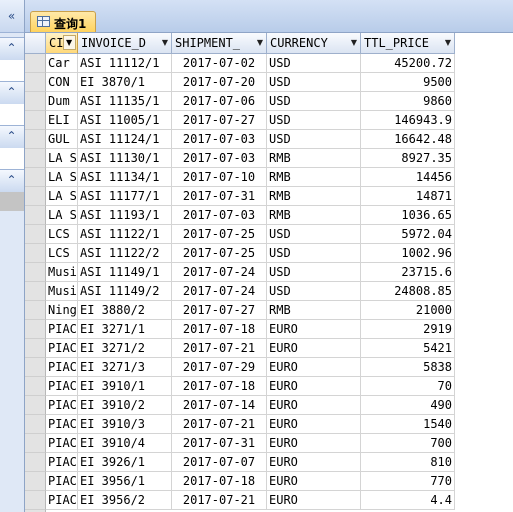 The height and width of the screenshot is (512, 513). I want to click on table-row: PIAC EI 3271/3 2017-07-29 EURO 5838, so click(269, 367).